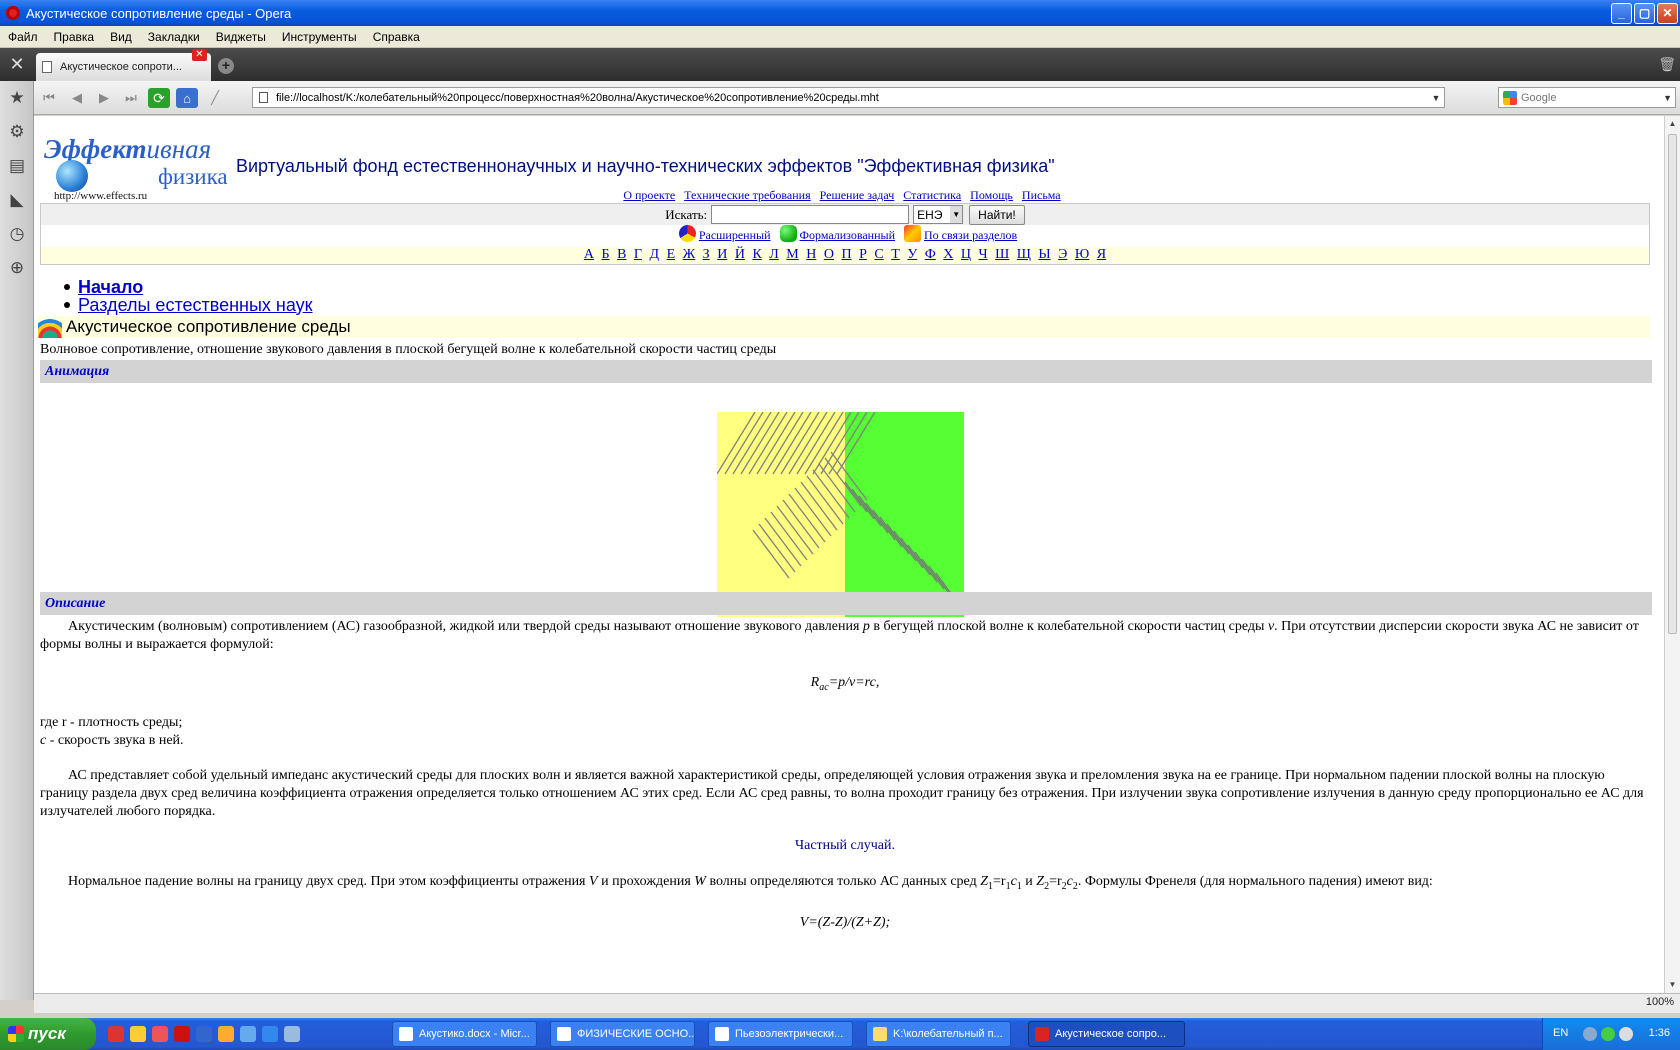  What do you see at coordinates (1672, 384) in the screenshot?
I see `scroll-thumb` at bounding box center [1672, 384].